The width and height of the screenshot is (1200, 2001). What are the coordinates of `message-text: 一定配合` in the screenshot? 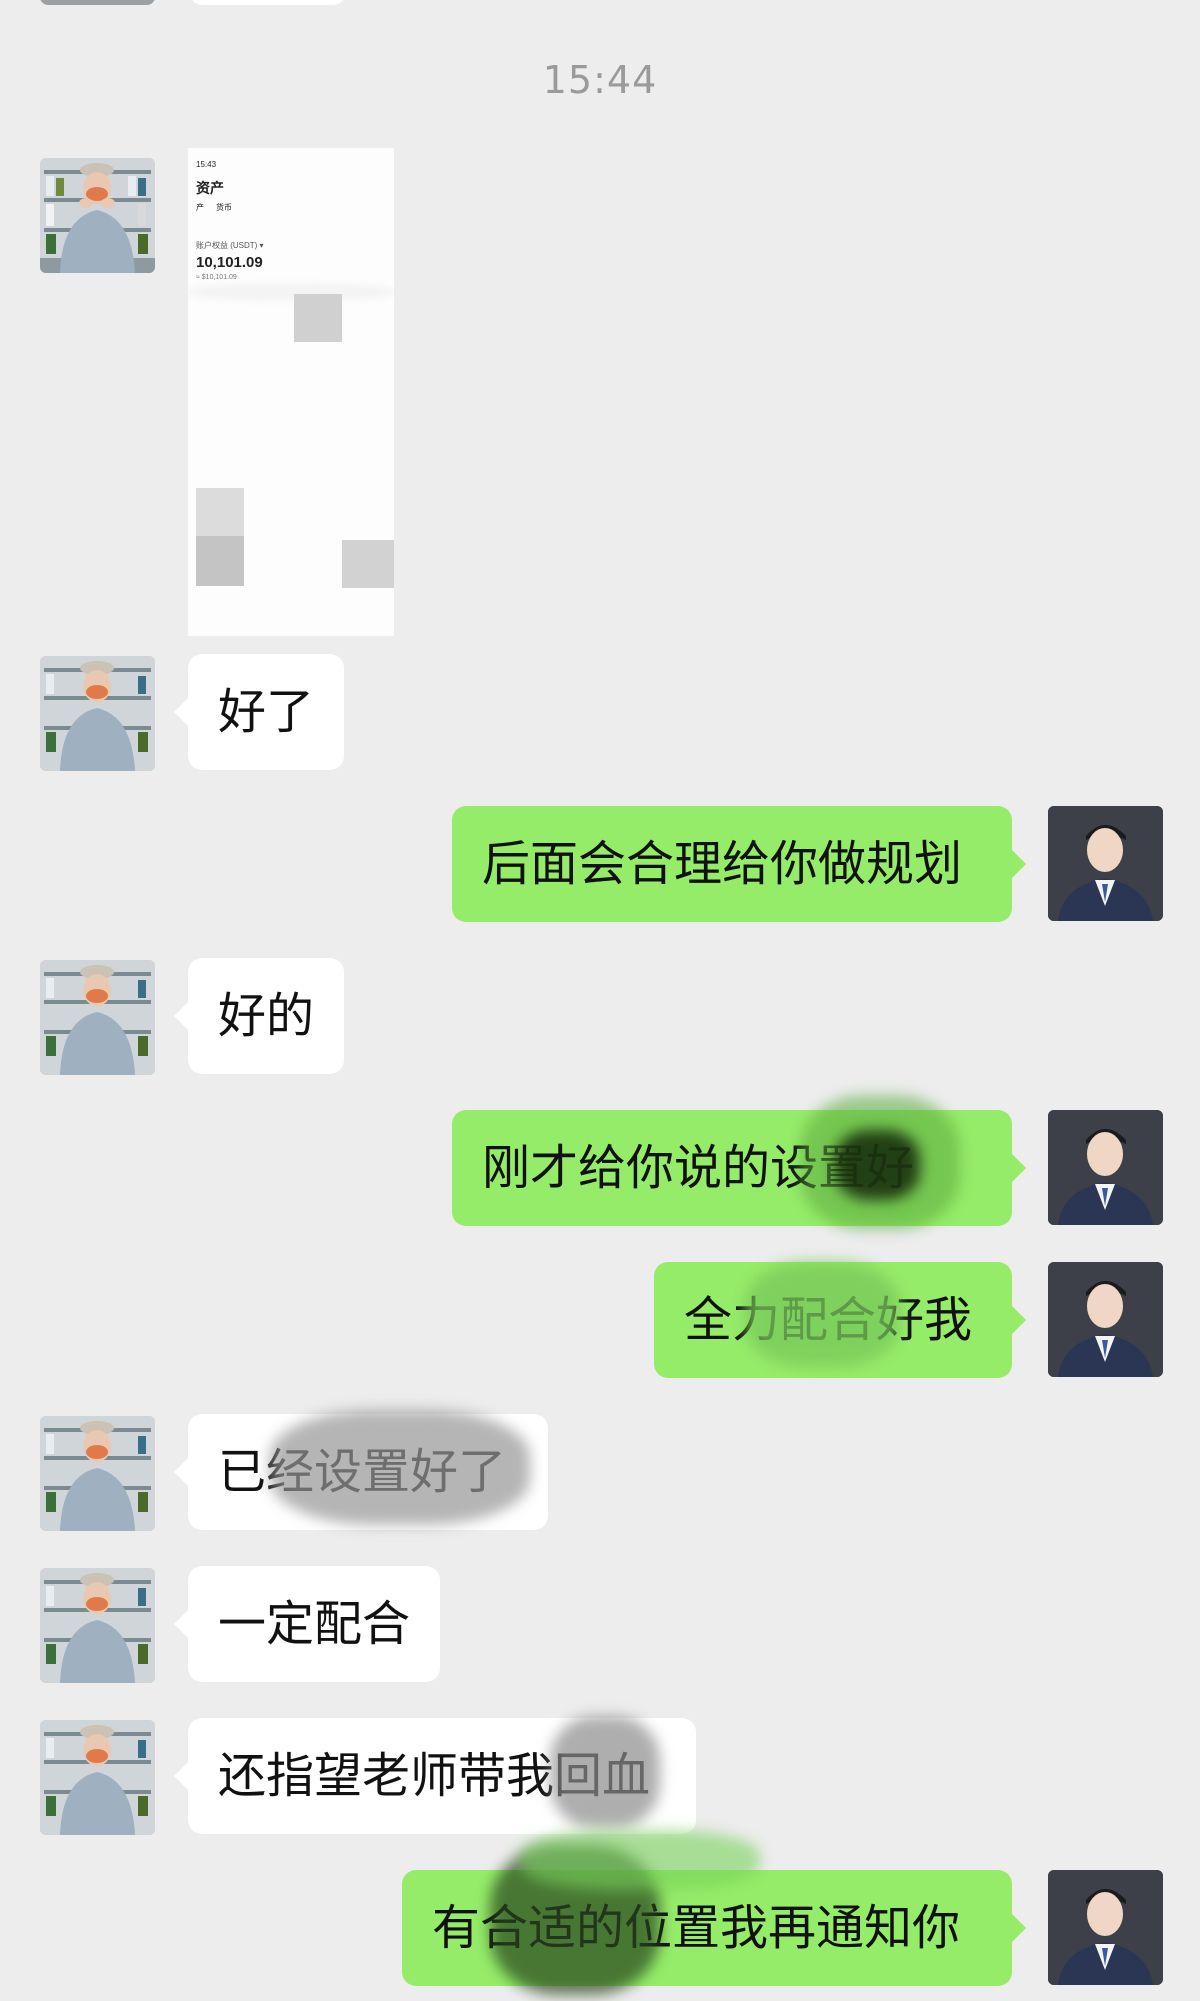 It's located at (314, 1624).